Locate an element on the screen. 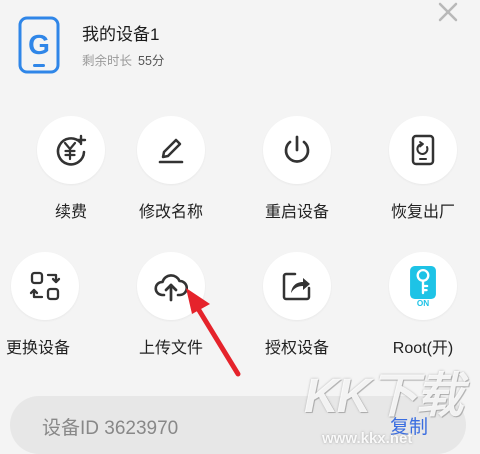 The height and width of the screenshot is (454, 480). device-logo-icon: G is located at coordinates (39, 45).